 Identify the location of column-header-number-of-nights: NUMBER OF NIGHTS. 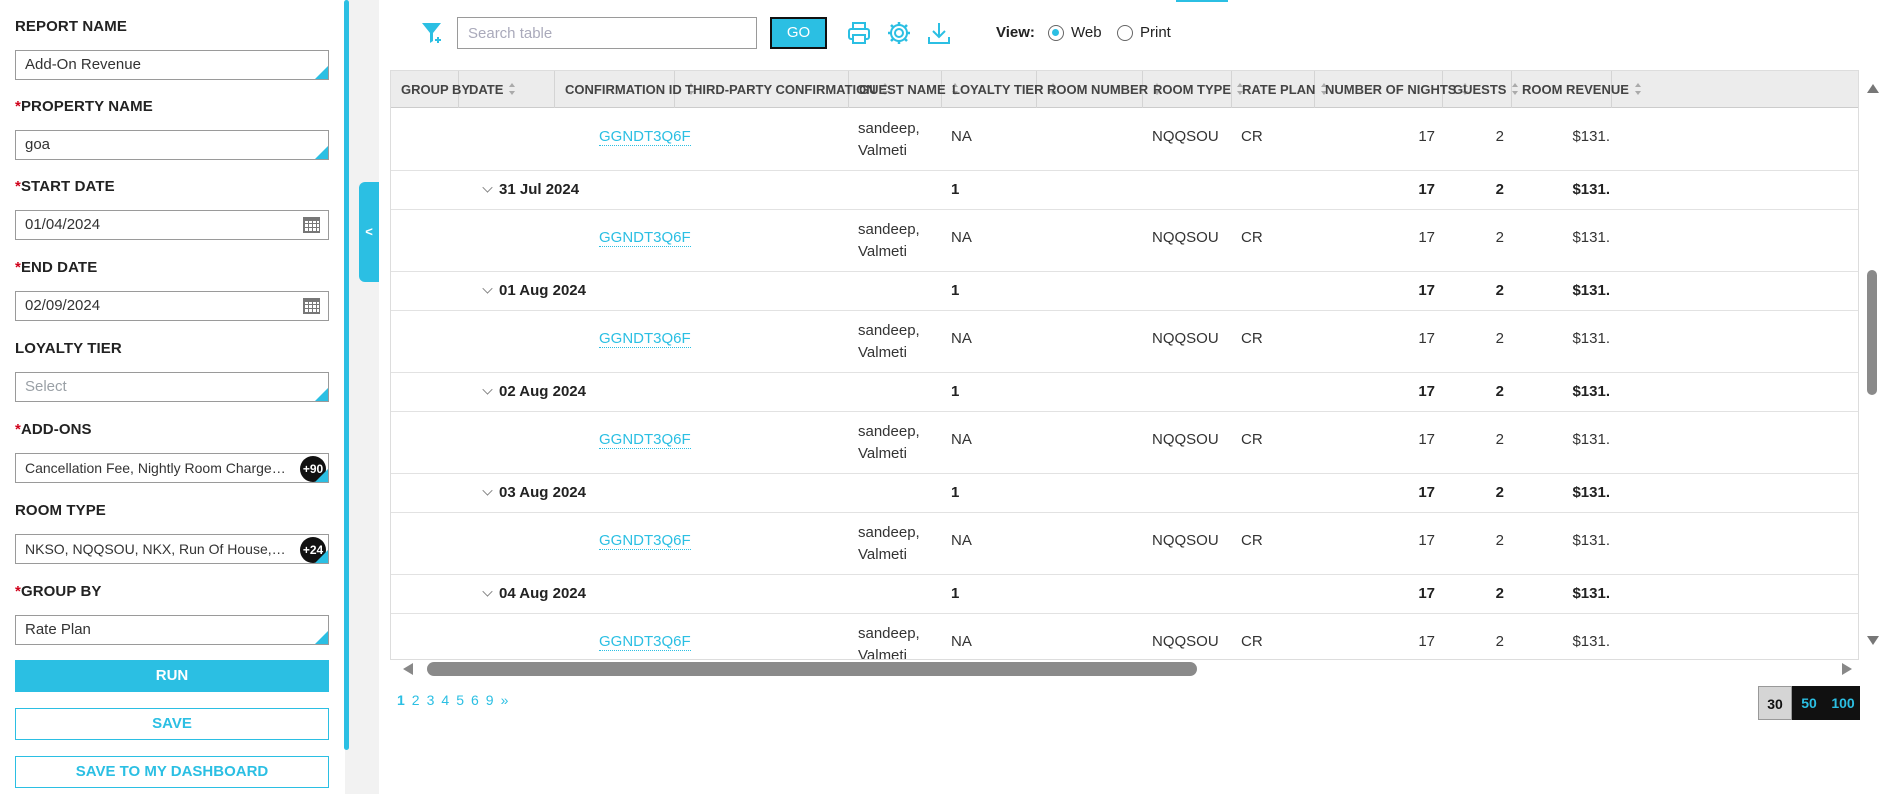
(1392, 89).